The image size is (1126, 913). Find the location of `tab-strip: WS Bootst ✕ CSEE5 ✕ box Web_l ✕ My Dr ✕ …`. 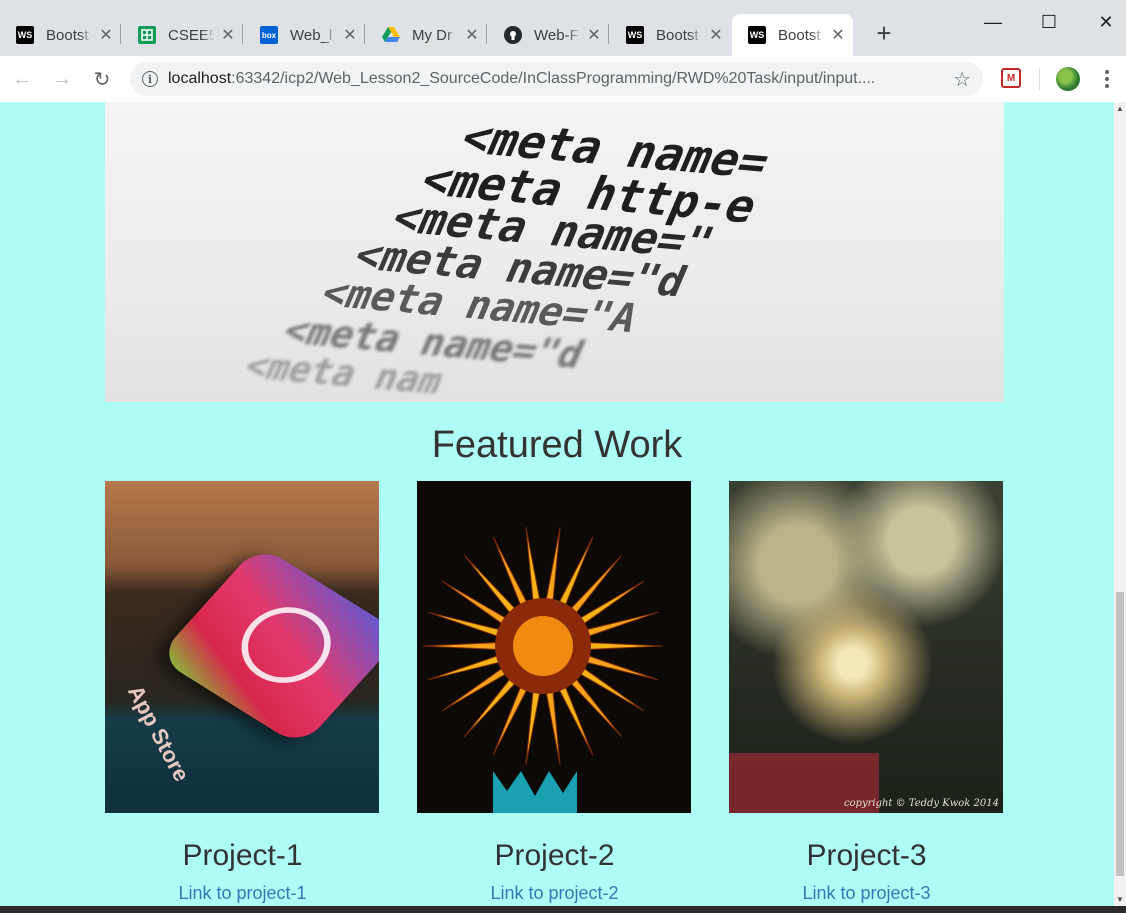

tab-strip: WS Bootst ✕ CSEE5 ✕ box Web_l ✕ My Dr ✕ … is located at coordinates (563, 28).